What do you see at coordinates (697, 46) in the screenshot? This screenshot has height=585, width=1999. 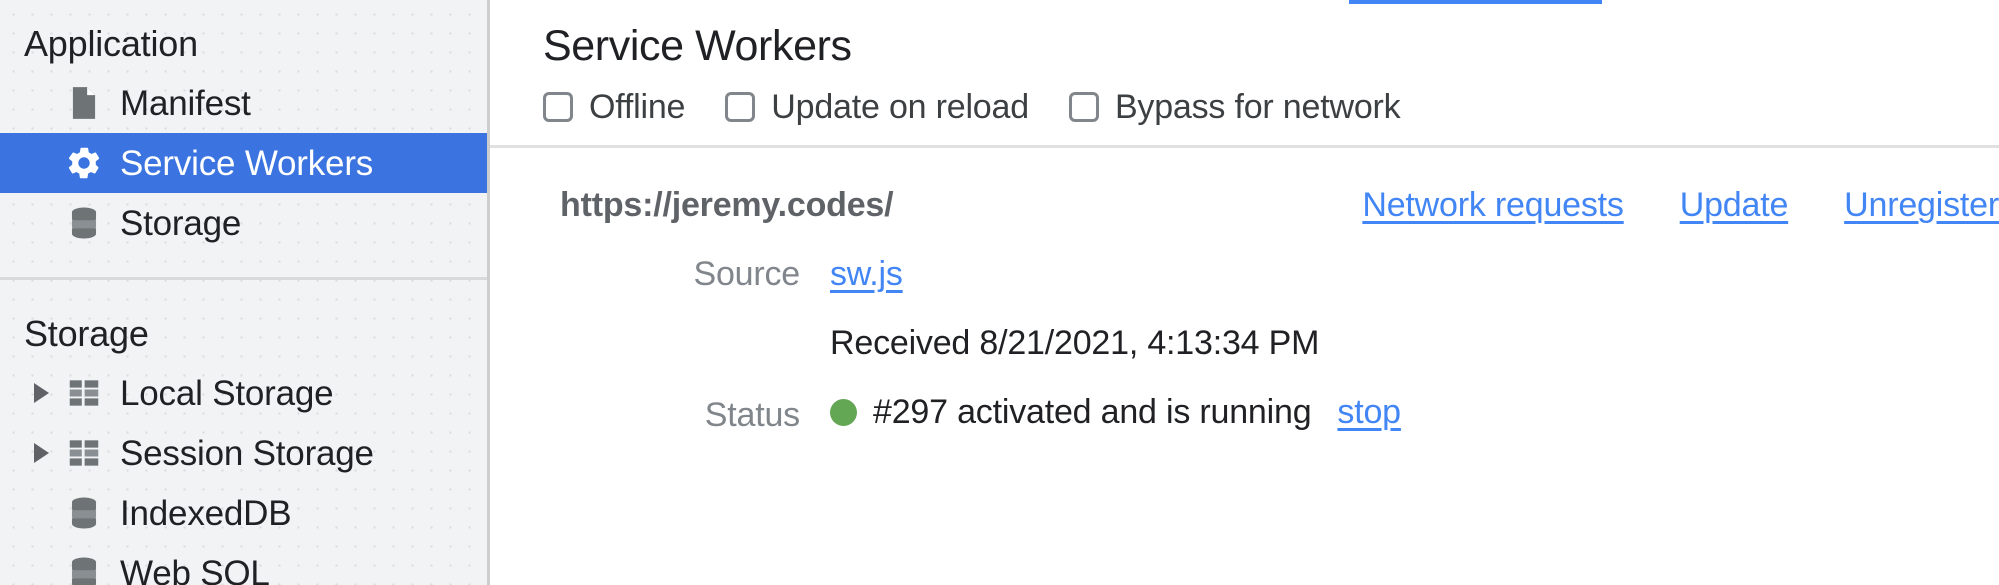 I see `page-title: Service Workers` at bounding box center [697, 46].